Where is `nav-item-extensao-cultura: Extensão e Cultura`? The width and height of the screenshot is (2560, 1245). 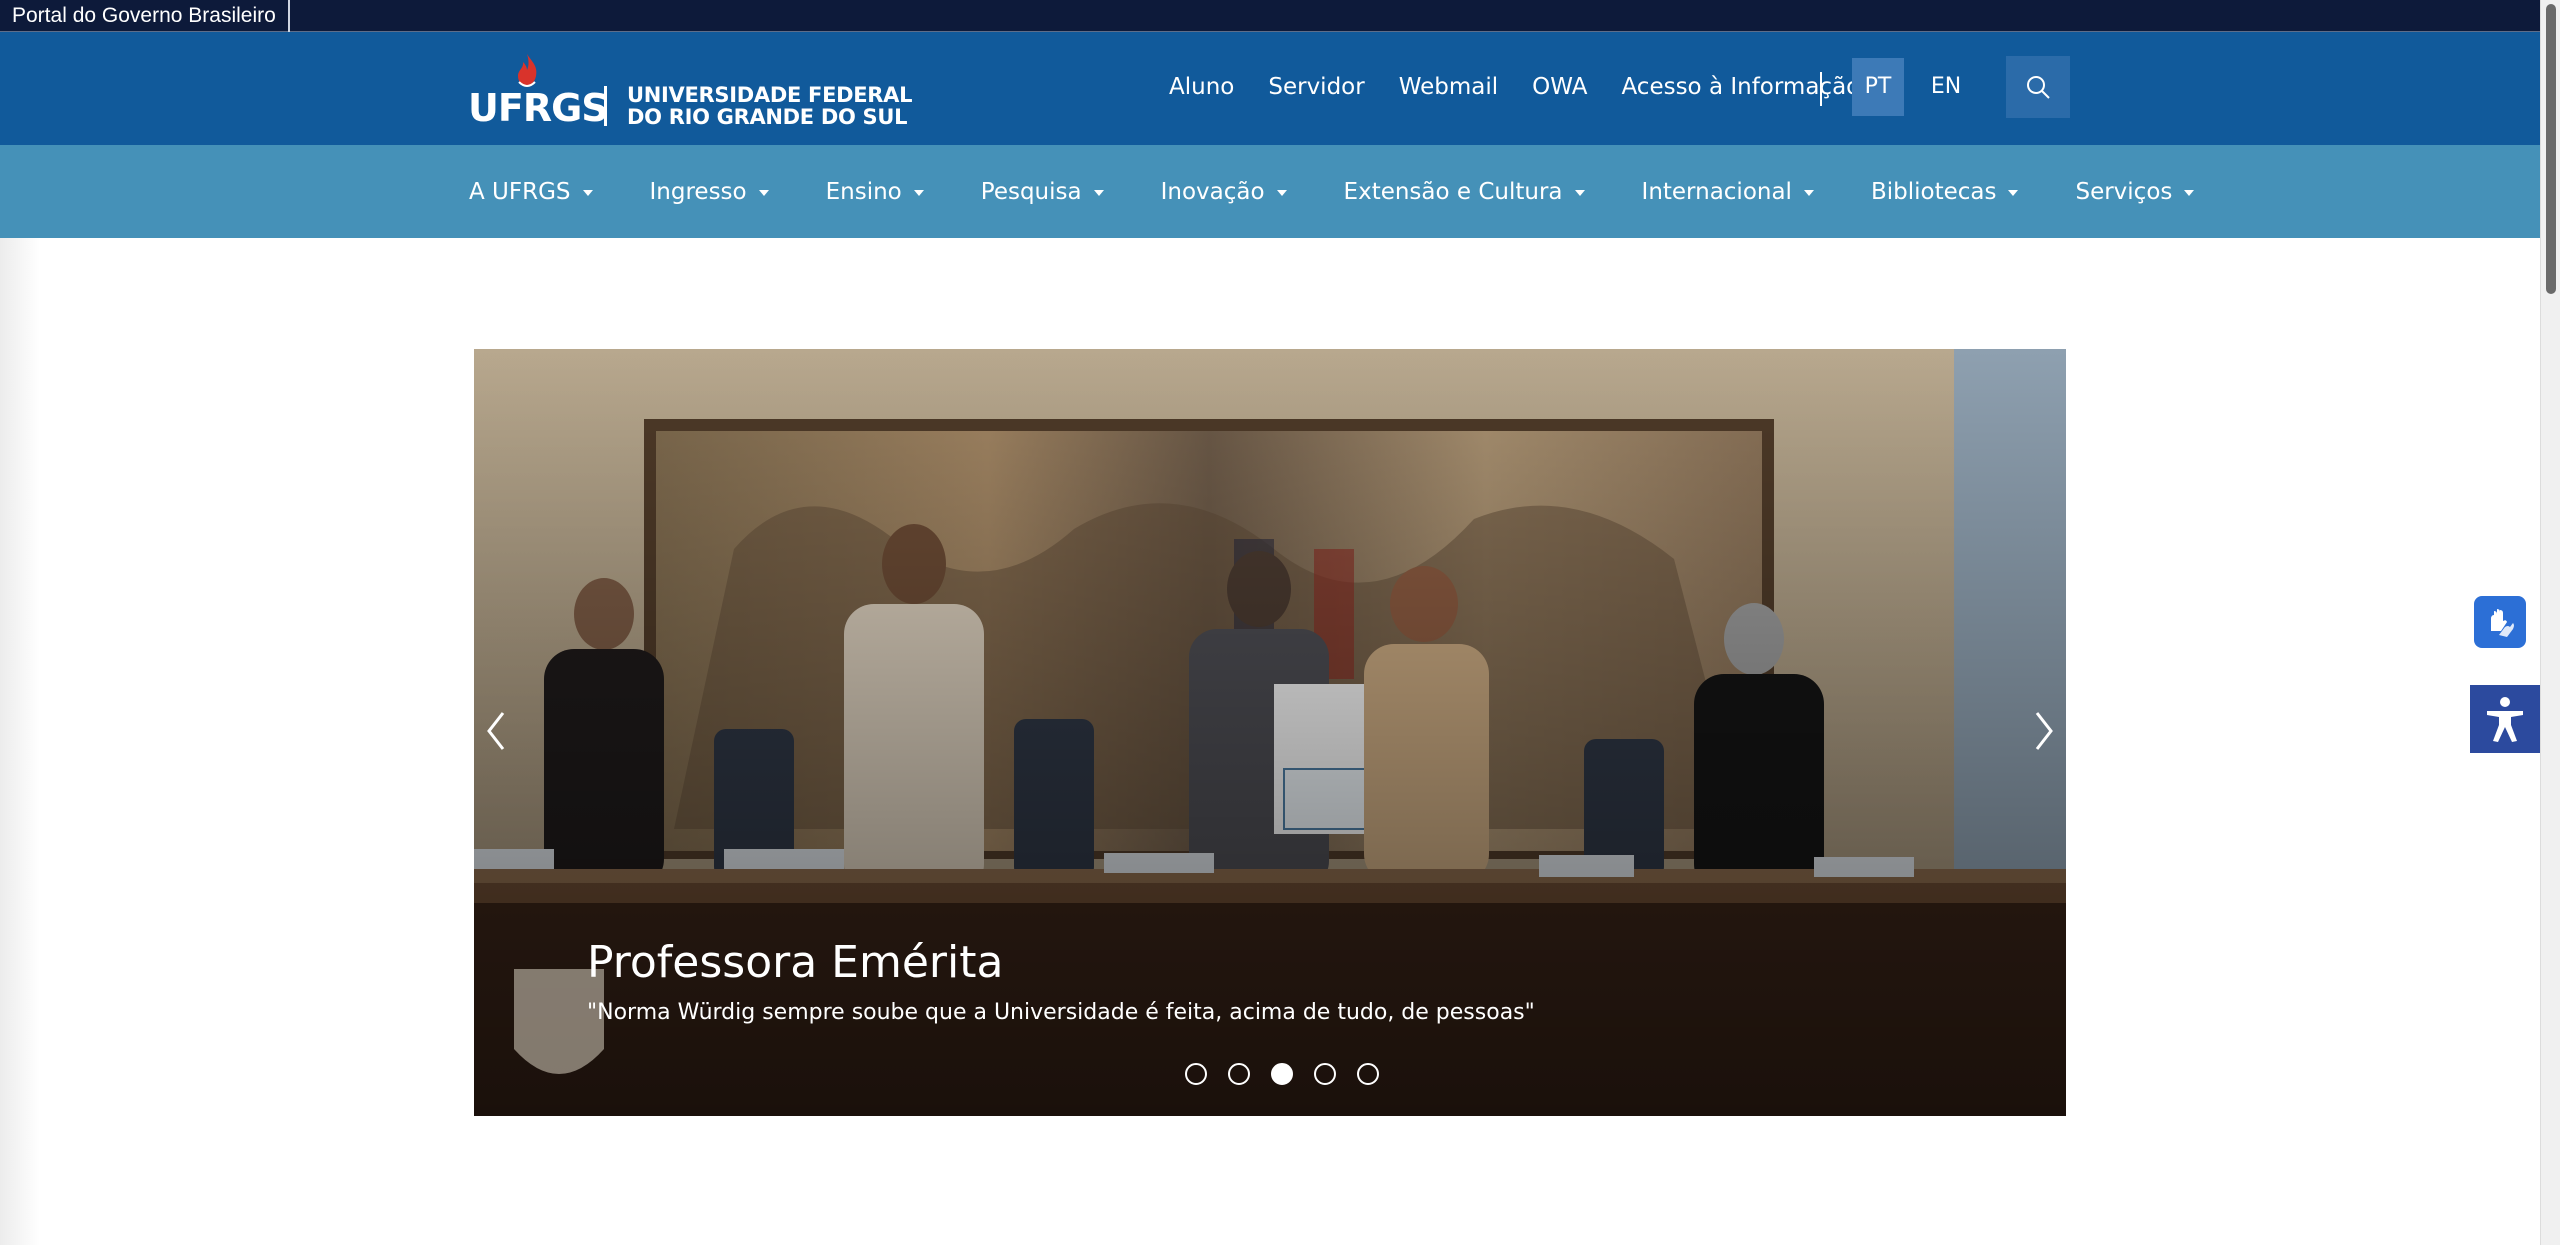 nav-item-extensao-cultura: Extensão e Cultura is located at coordinates (1464, 192).